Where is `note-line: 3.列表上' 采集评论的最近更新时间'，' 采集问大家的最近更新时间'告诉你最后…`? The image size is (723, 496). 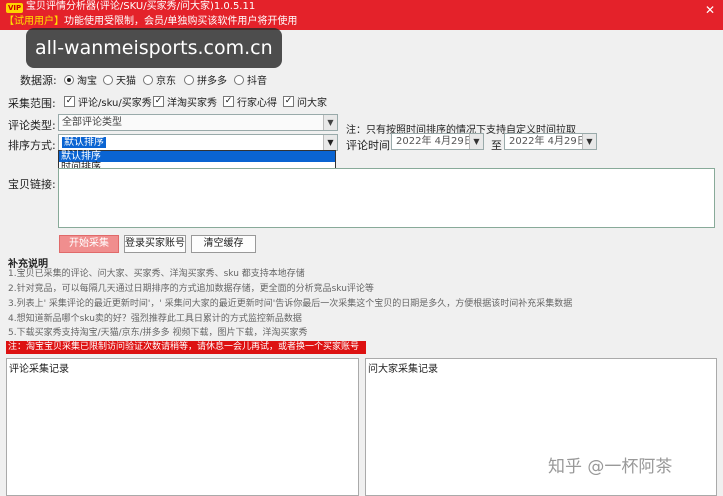
note-line: 3.列表上' 采集评论的最近更新时间'，' 采集问大家的最近更新时间'告诉你最后… is located at coordinates (290, 304).